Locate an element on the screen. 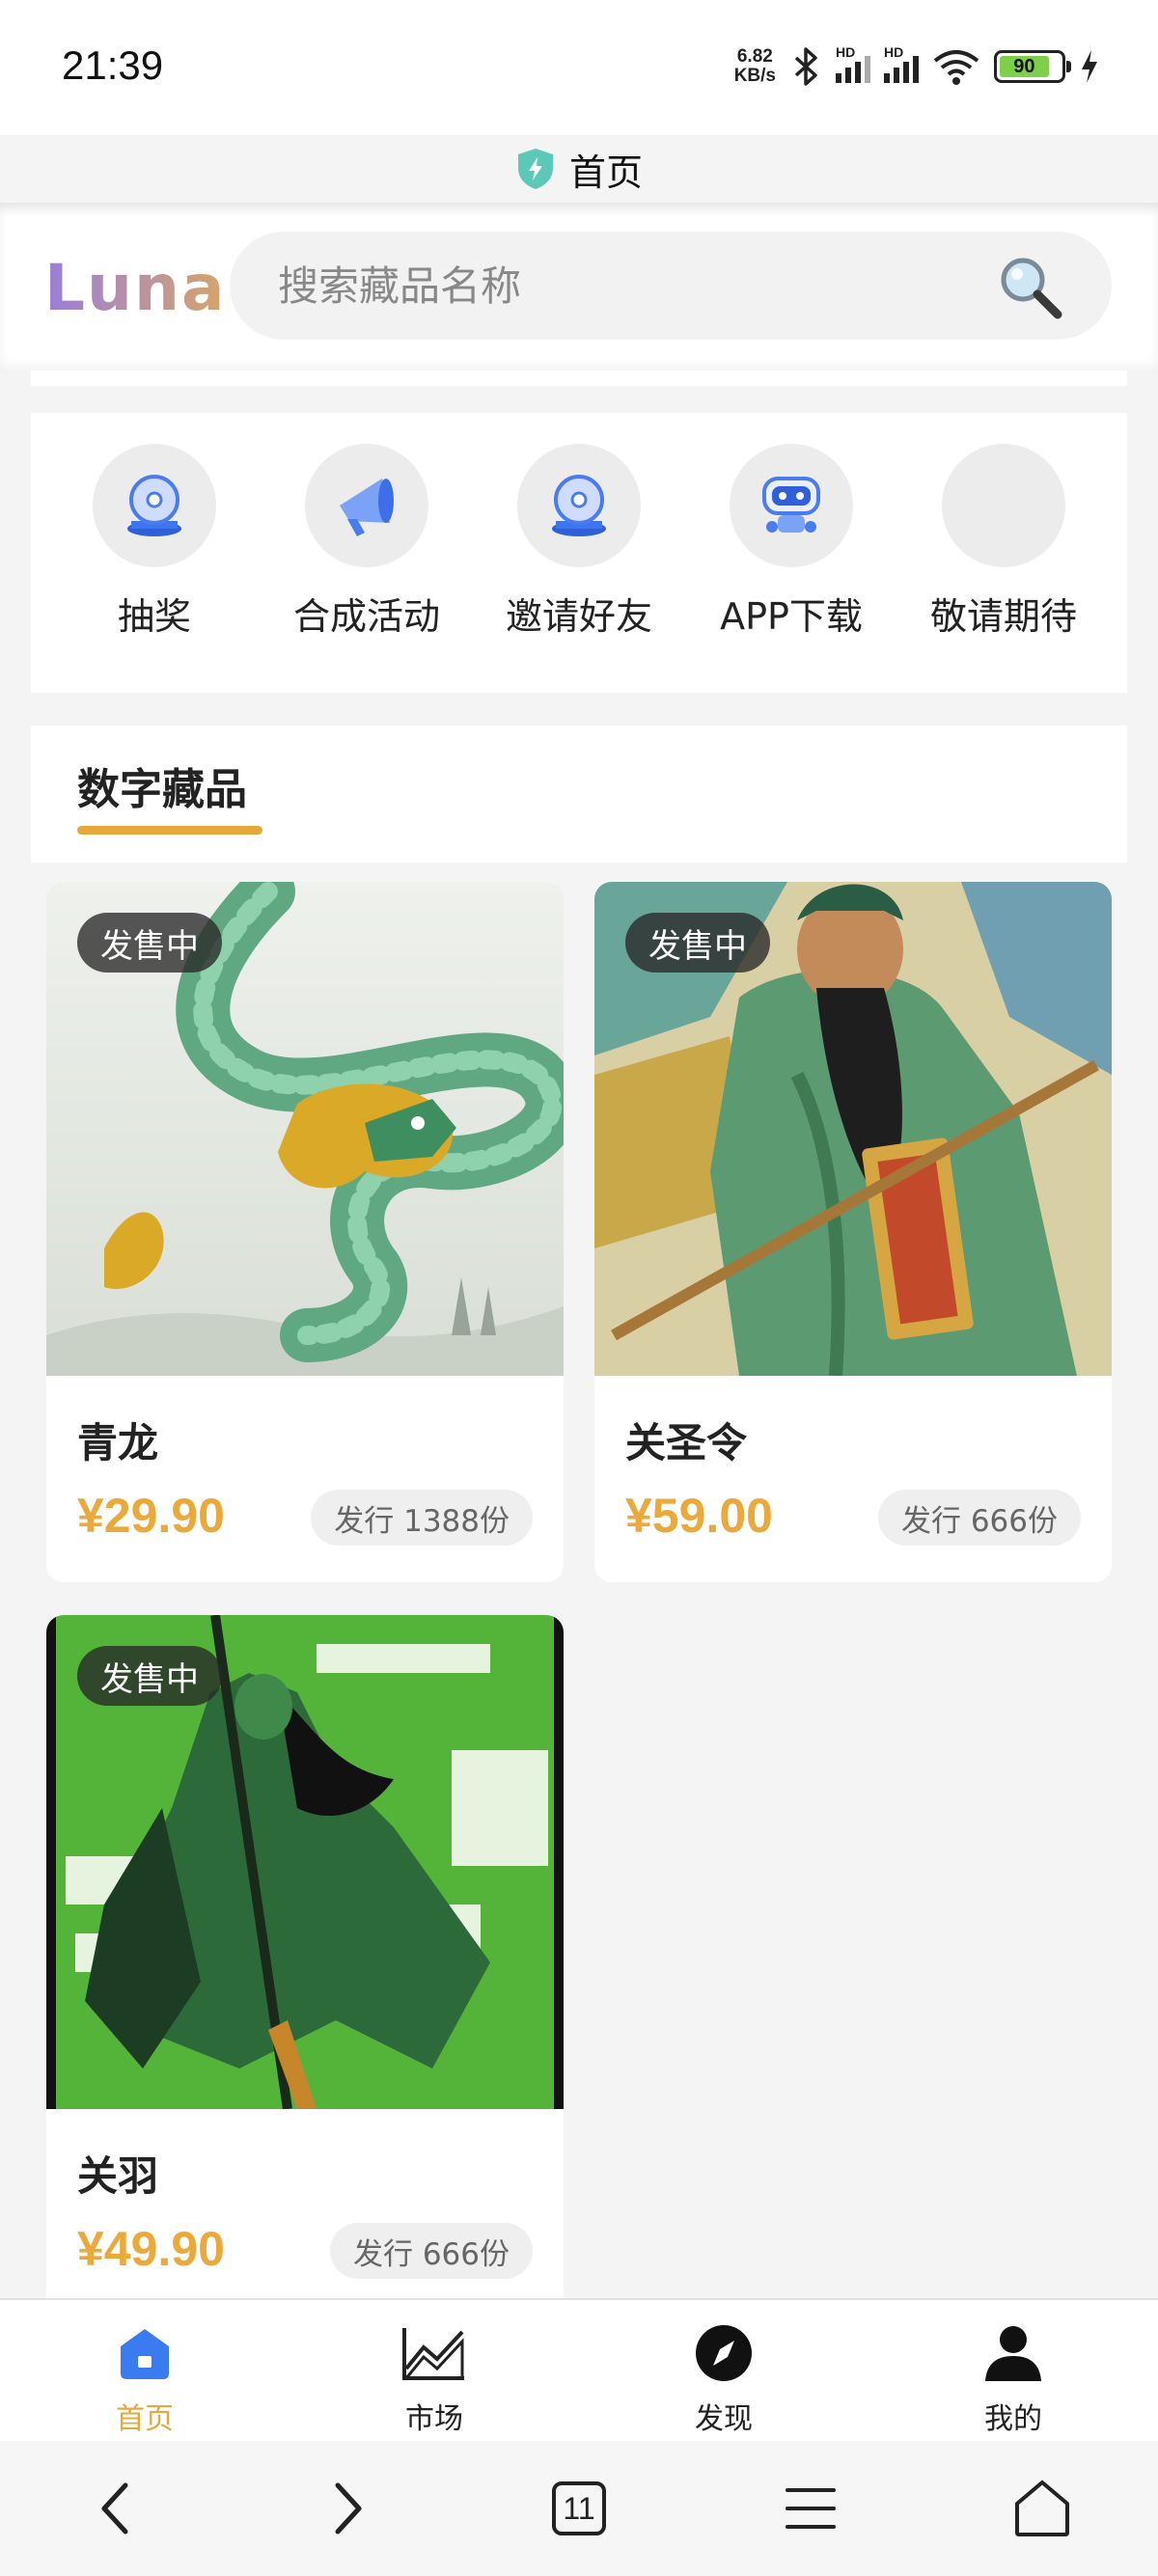 The height and width of the screenshot is (2576, 1158). collectible-name: 青龙 is located at coordinates (118, 1442).